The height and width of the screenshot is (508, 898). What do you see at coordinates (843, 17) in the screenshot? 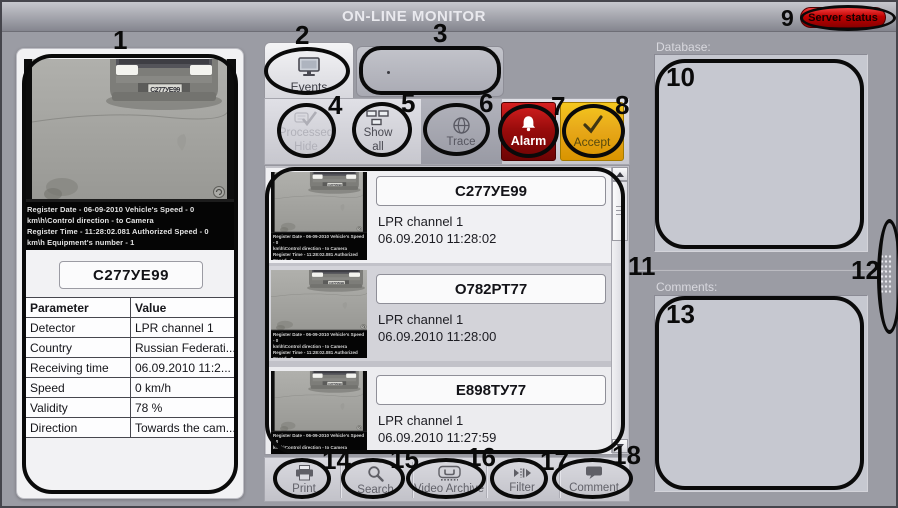
I see `server-status-button: Server status` at bounding box center [843, 17].